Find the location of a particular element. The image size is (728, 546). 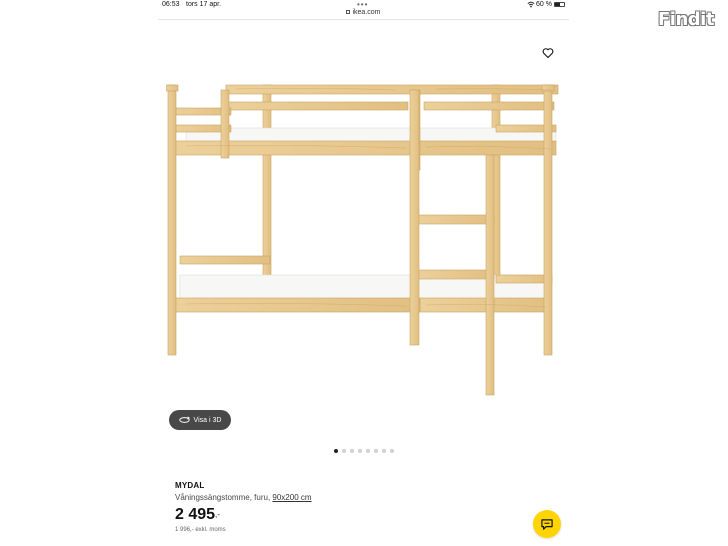

chat-bubble-icon is located at coordinates (547, 524).